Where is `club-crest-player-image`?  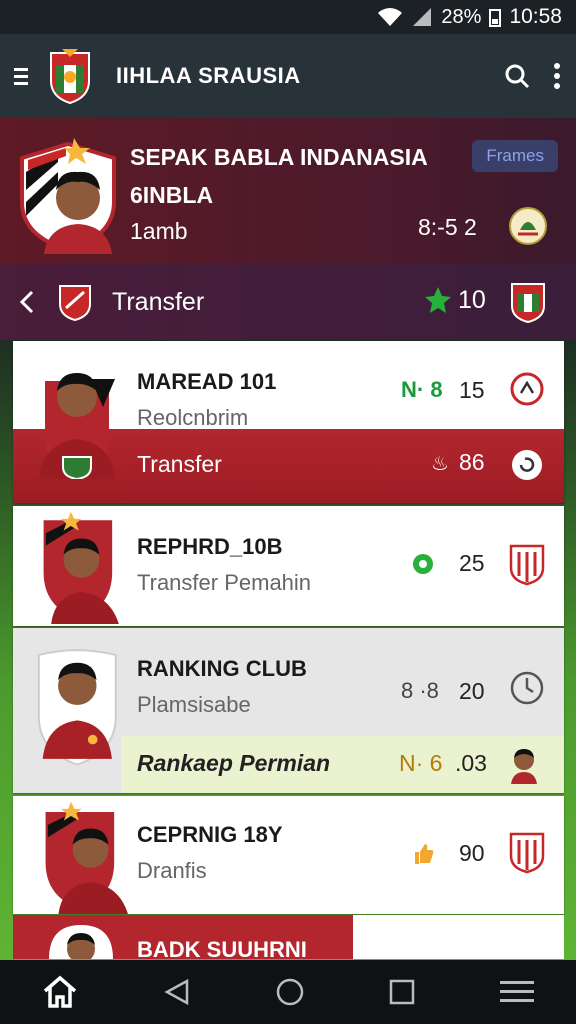
club-crest-player-image is located at coordinates (68, 196).